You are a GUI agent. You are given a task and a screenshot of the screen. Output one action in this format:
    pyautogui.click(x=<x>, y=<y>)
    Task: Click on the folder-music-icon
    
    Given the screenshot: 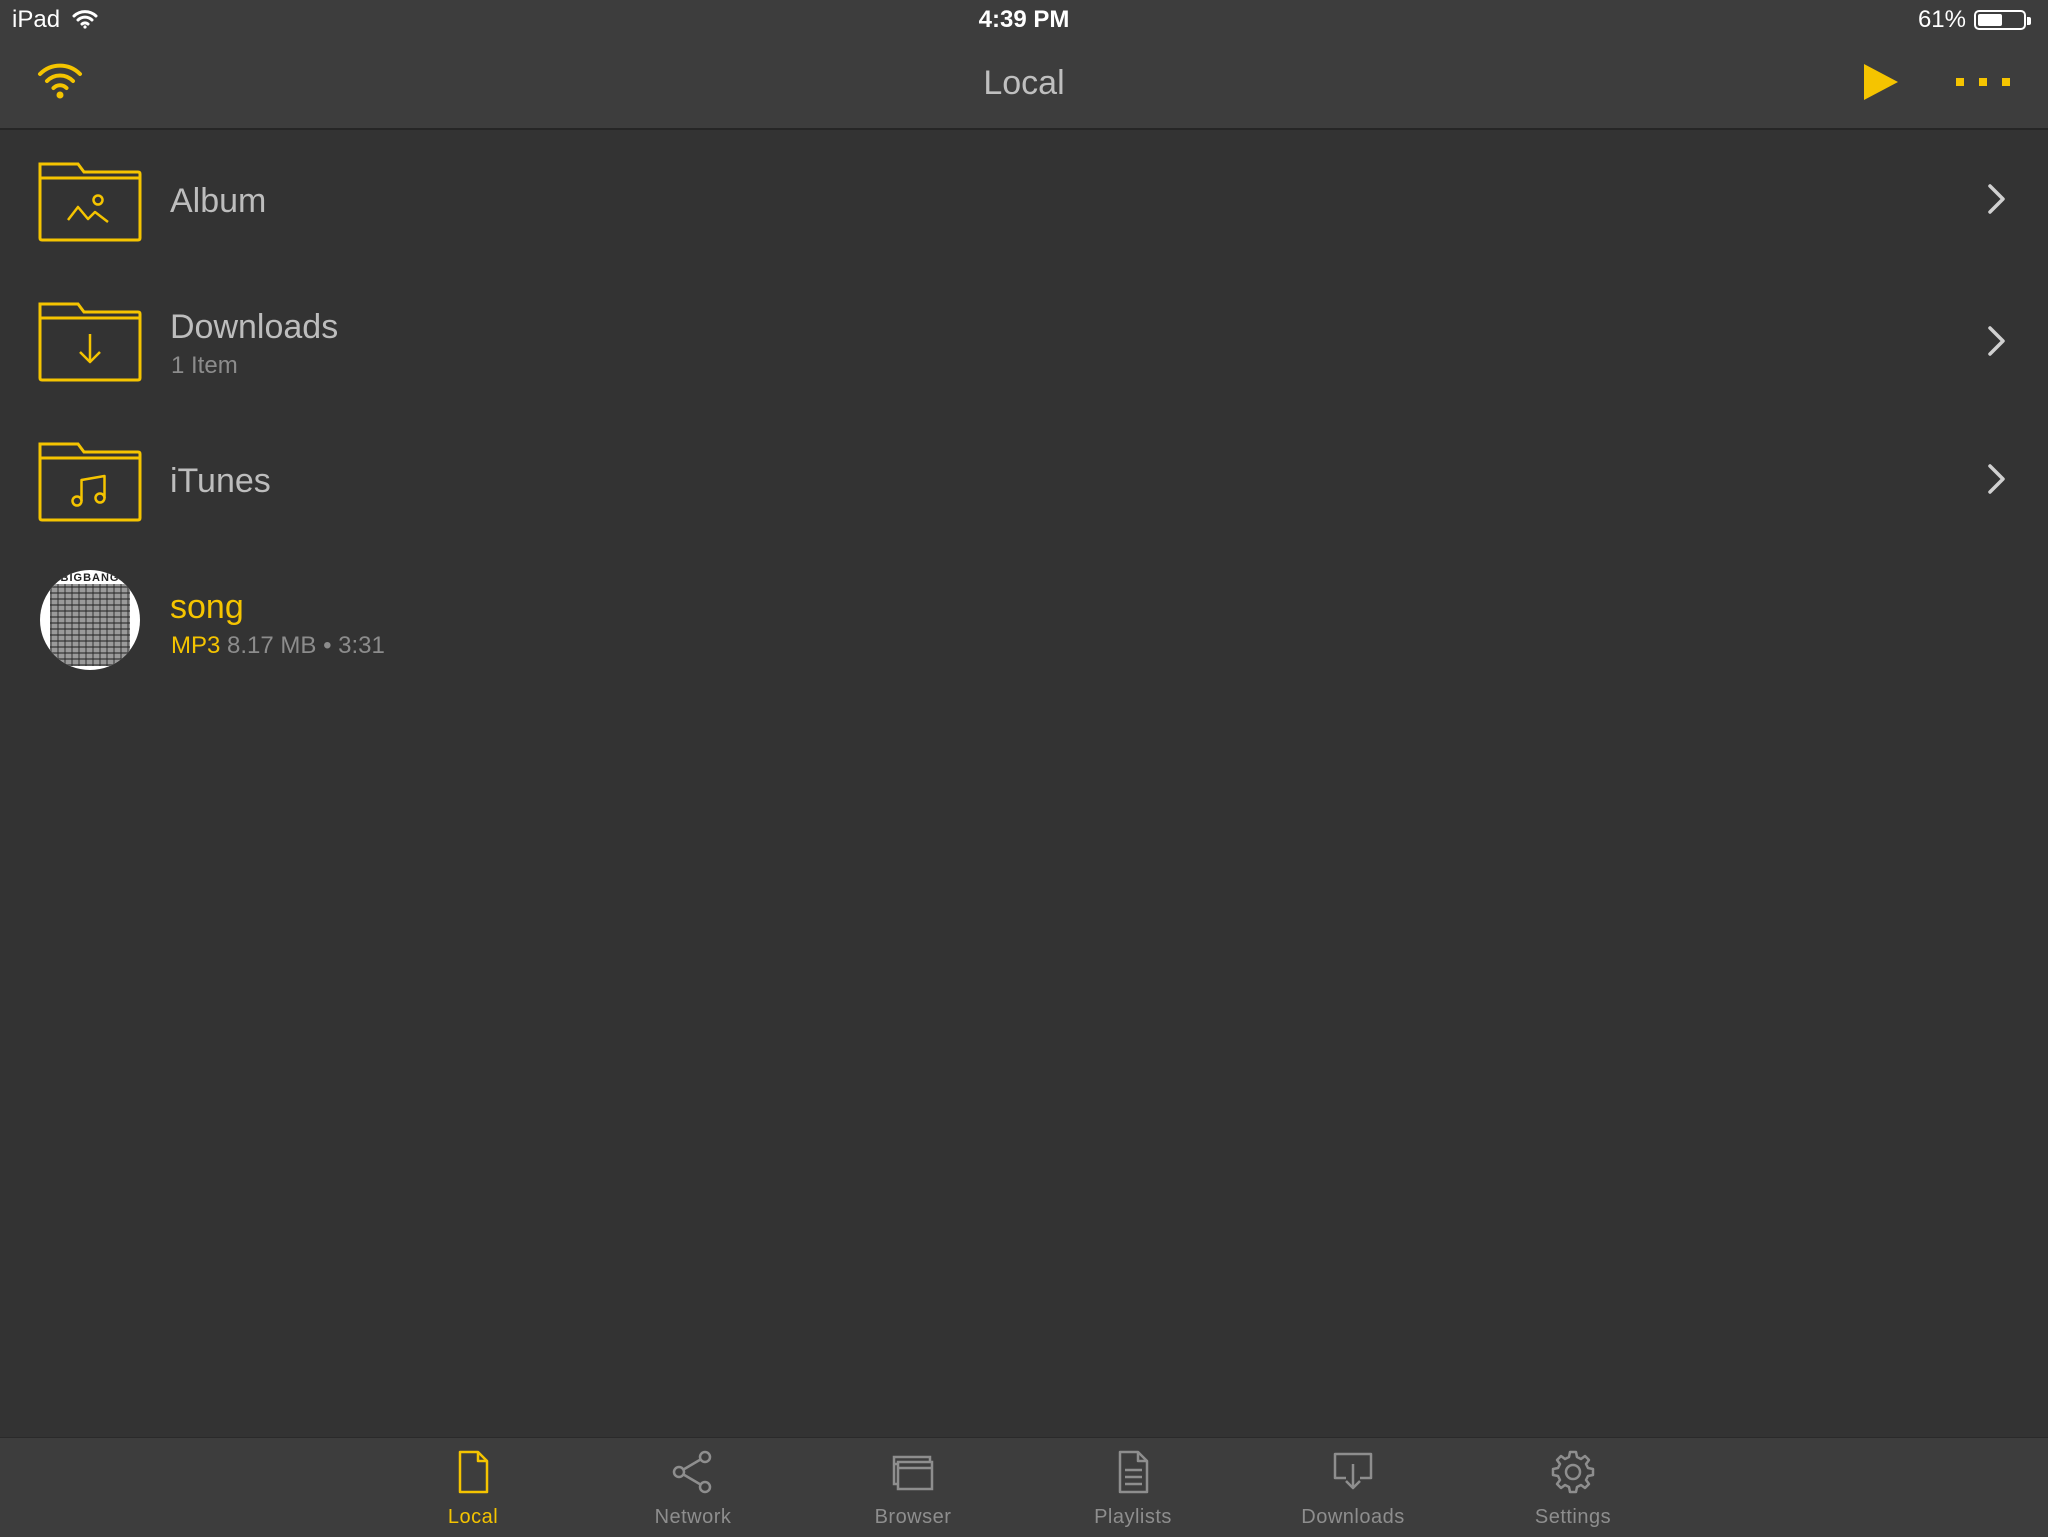 What is the action you would take?
    pyautogui.click(x=90, y=482)
    